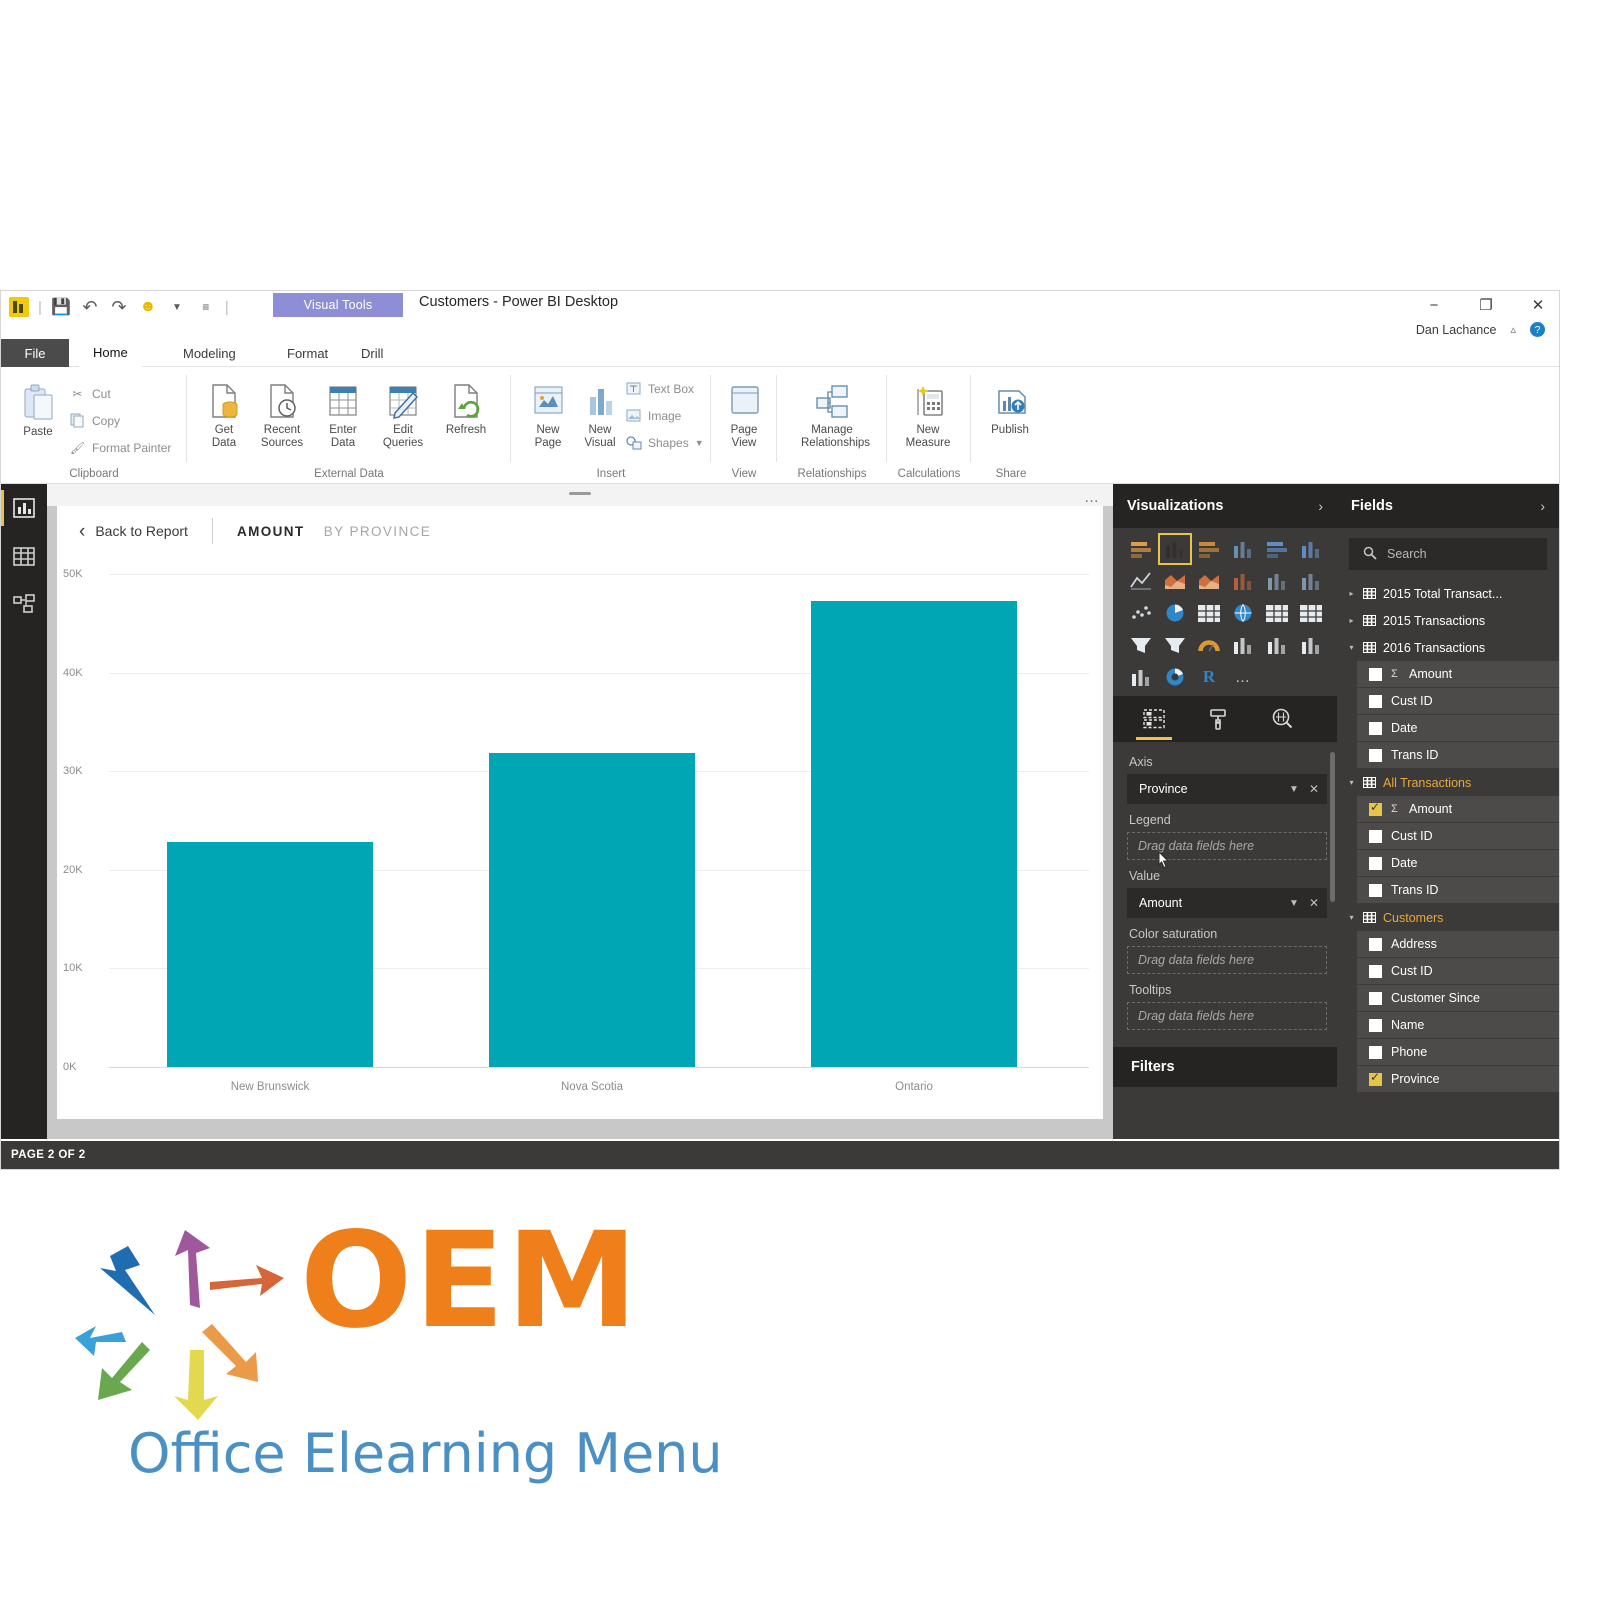  Describe the element at coordinates (1458, 1025) in the screenshot. I see `field-row: Name` at that location.